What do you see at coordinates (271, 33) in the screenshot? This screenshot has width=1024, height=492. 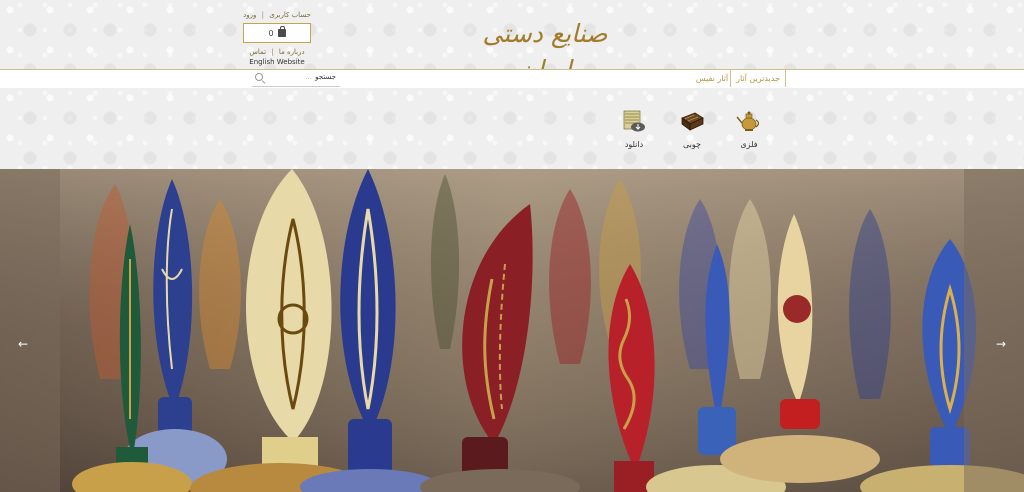 I see `cart-count: 0` at bounding box center [271, 33].